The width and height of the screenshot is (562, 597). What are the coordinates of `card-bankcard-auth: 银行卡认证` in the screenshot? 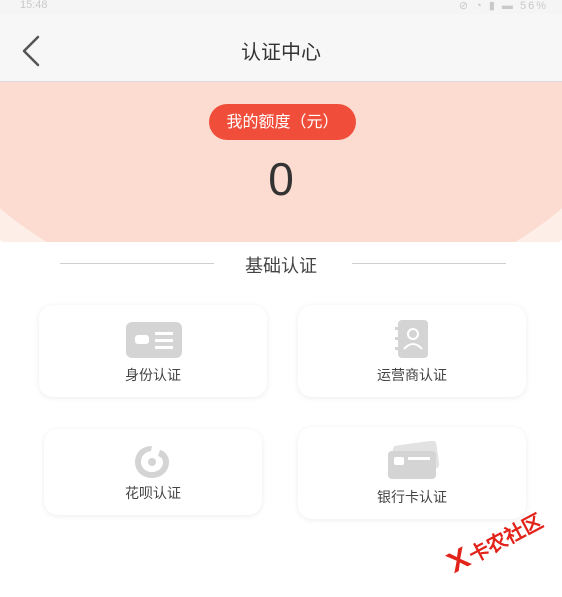 It's located at (412, 473).